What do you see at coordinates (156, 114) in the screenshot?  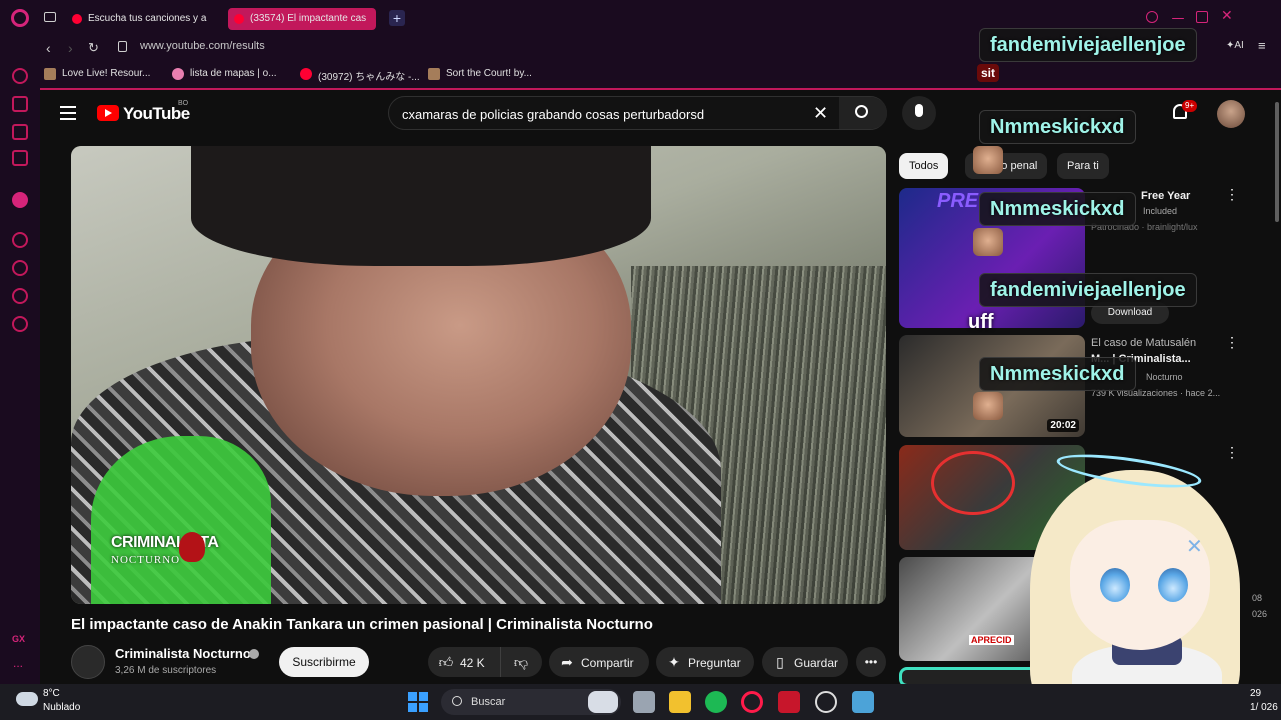 I see `youtube-logo-text: YouTube` at bounding box center [156, 114].